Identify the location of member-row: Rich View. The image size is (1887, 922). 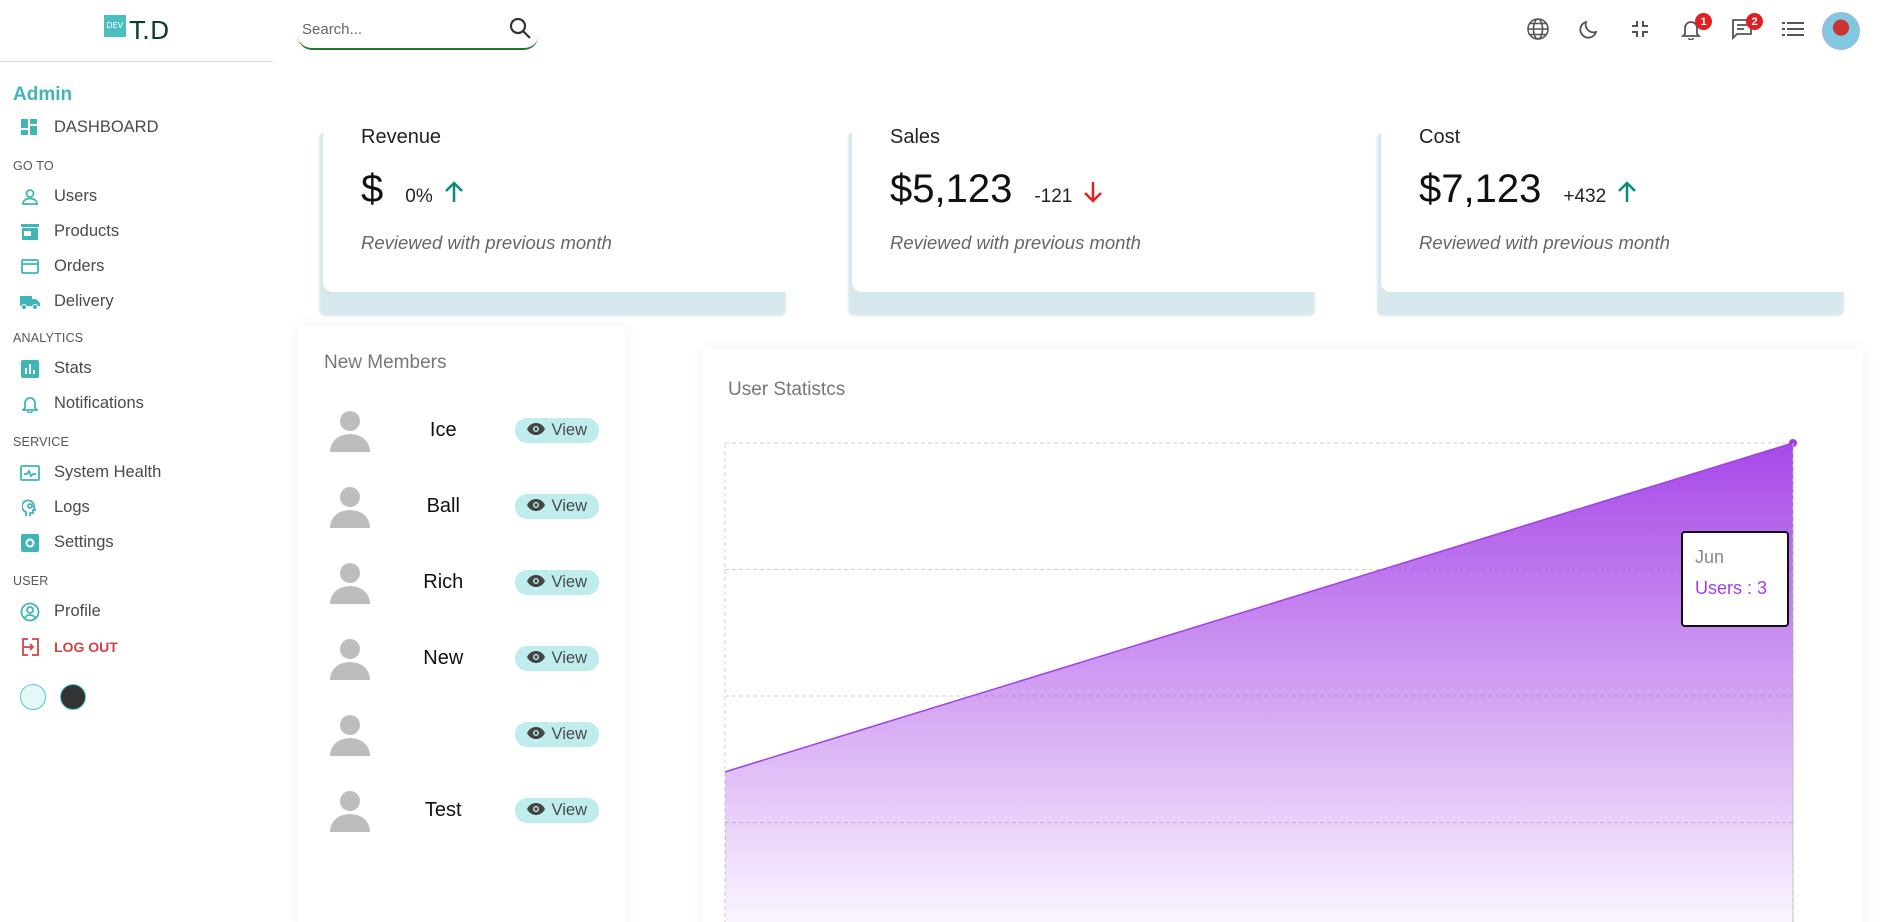
(461, 582).